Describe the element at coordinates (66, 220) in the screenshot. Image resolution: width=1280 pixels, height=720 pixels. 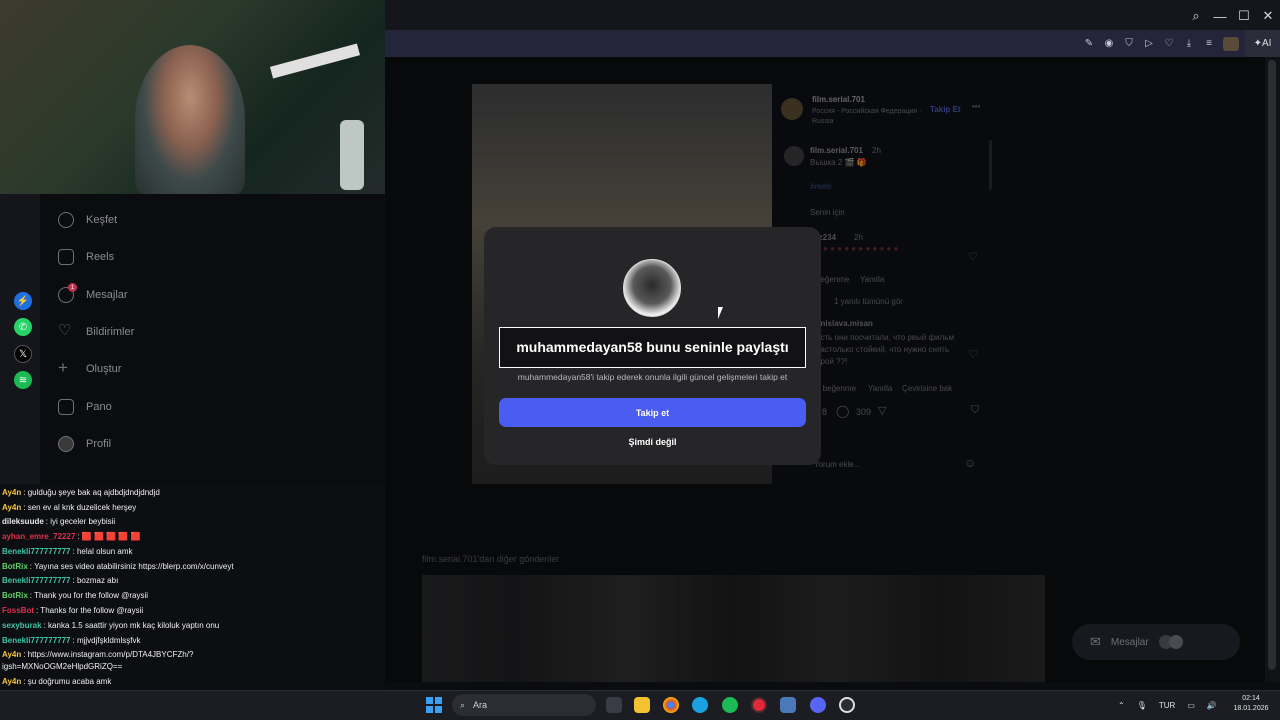
I see `compass-icon` at that location.